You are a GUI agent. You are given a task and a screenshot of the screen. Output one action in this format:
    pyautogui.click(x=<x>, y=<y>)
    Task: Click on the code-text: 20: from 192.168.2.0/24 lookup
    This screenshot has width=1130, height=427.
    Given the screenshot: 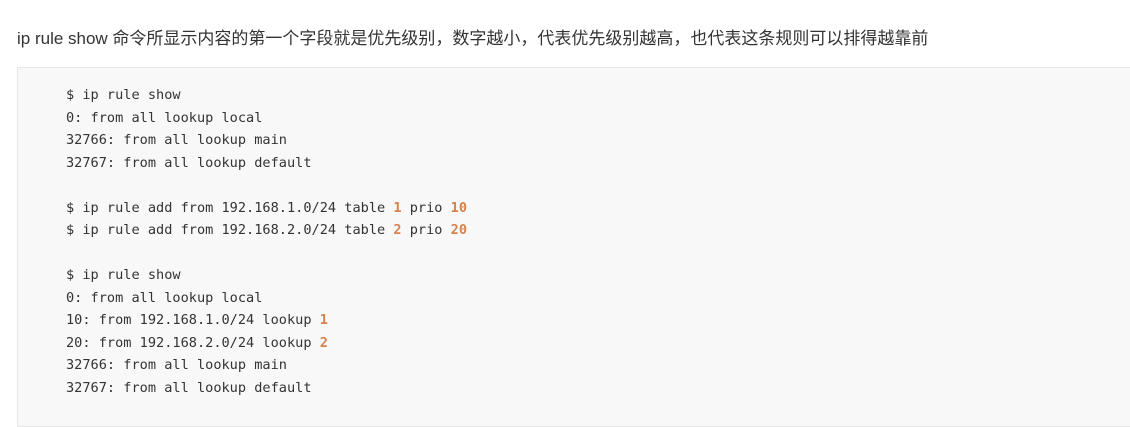 What is the action you would take?
    pyautogui.click(x=193, y=342)
    